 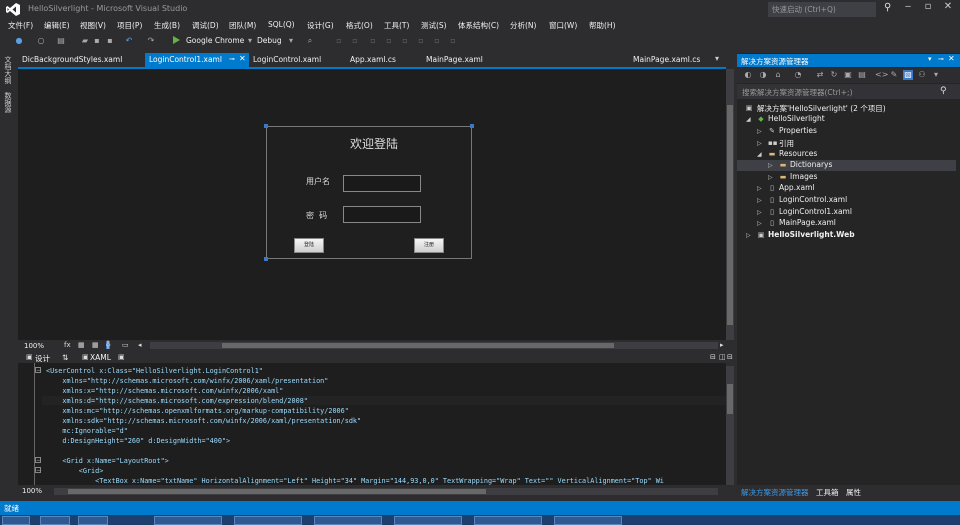 What do you see at coordinates (29, 357) in the screenshot?
I see `design-view-icon: ▣` at bounding box center [29, 357].